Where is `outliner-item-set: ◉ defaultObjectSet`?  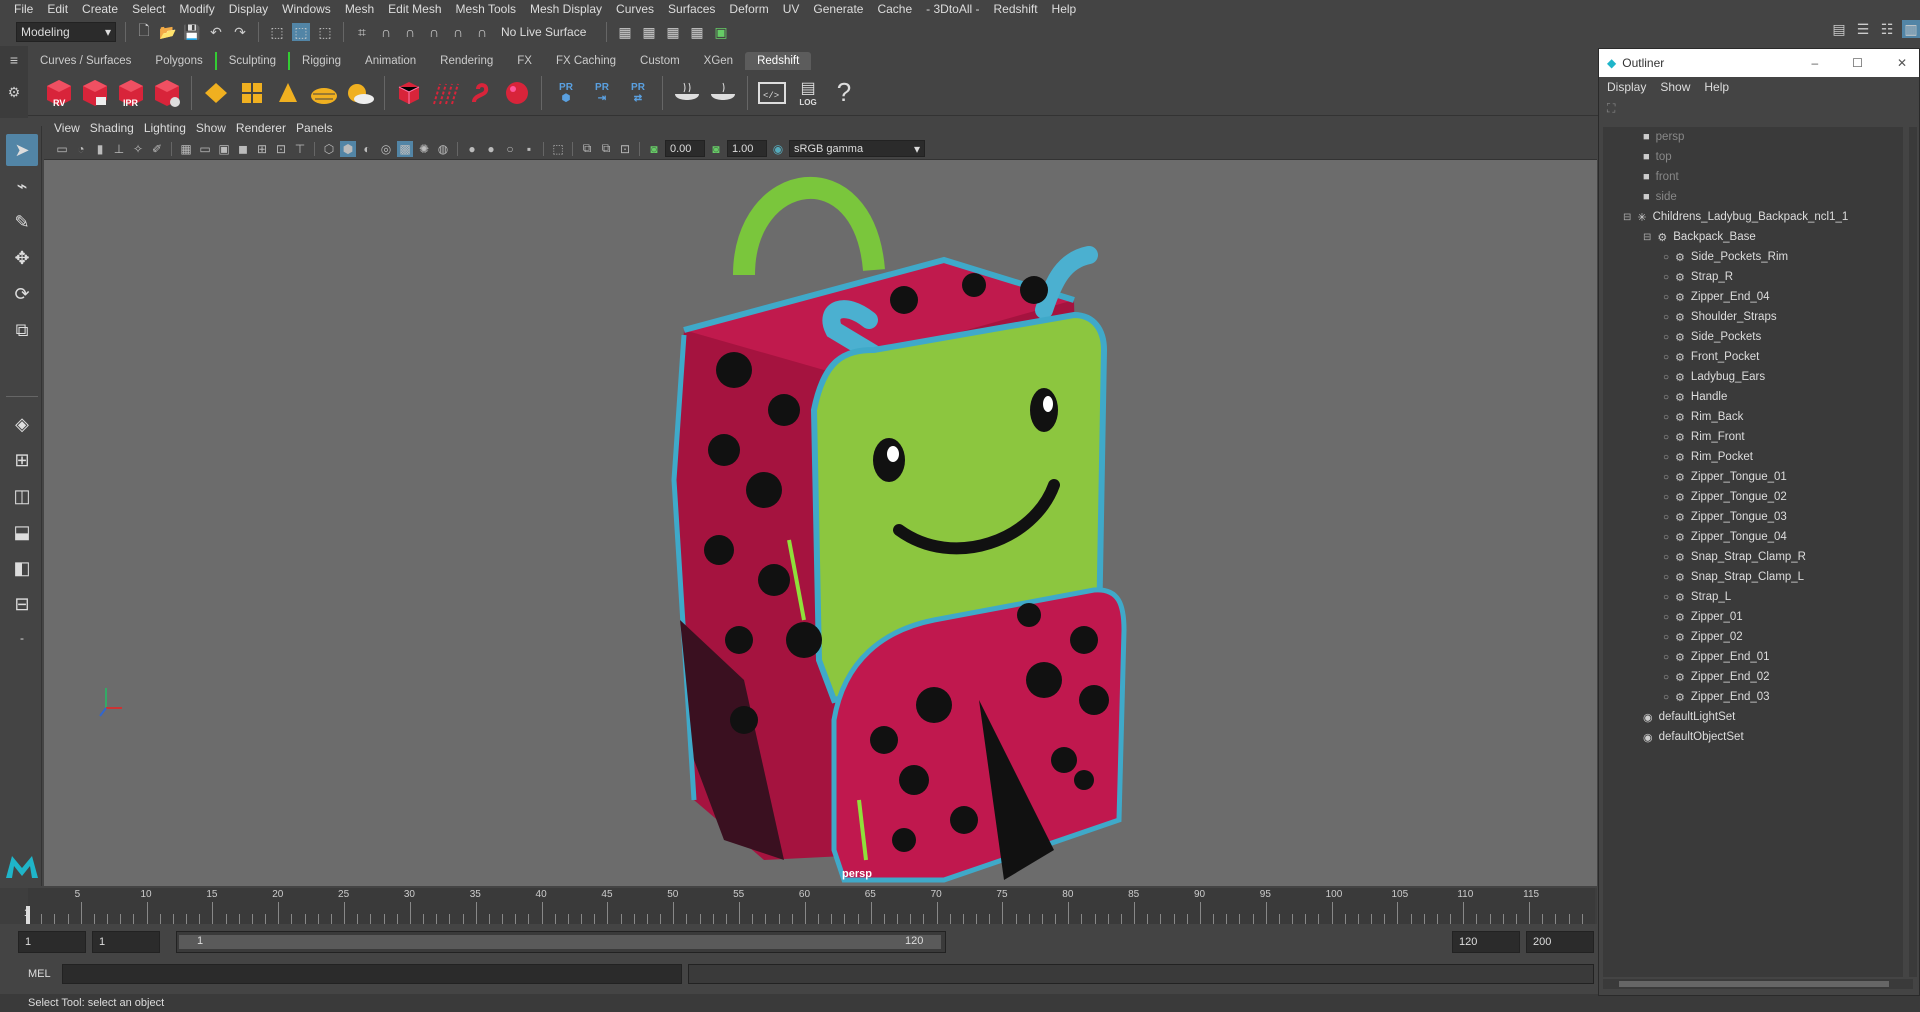
outliner-item-set: ◉ defaultObjectSet is located at coordinates (1693, 737).